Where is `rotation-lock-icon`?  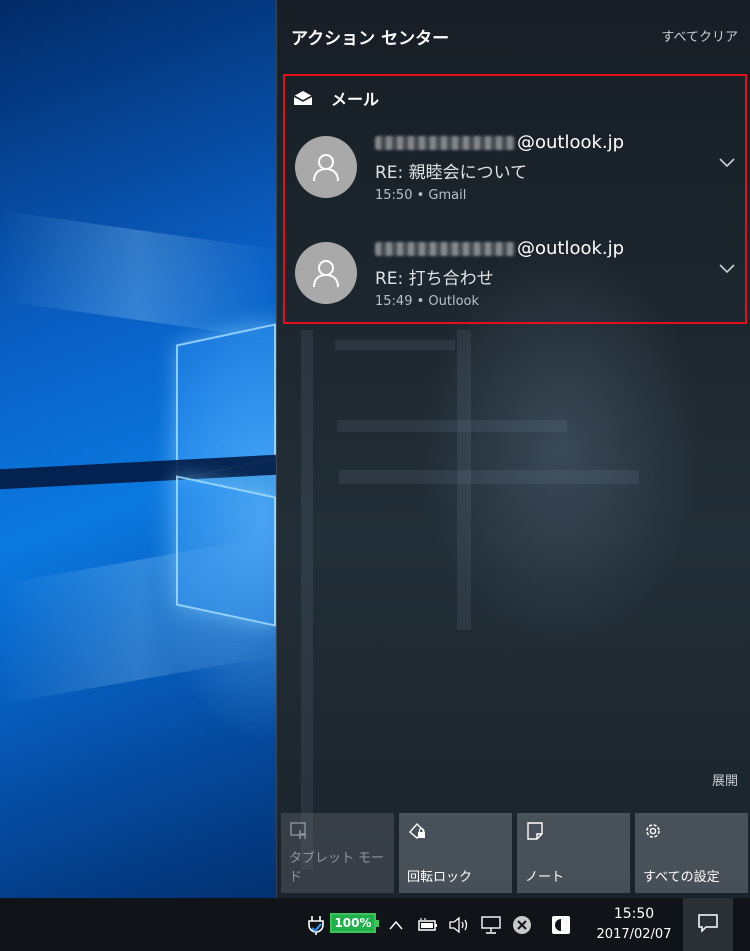 rotation-lock-icon is located at coordinates (417, 831).